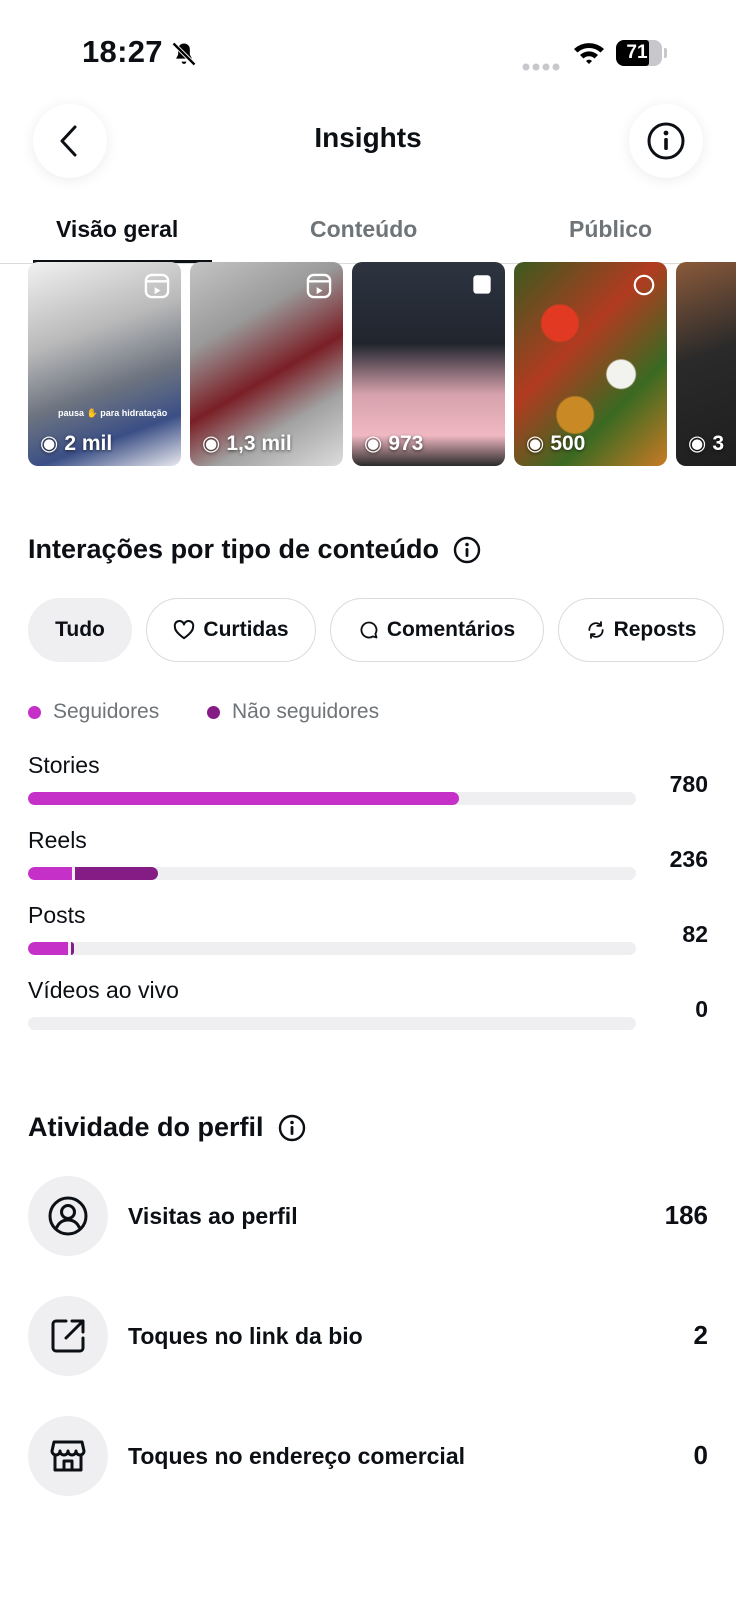 The height and width of the screenshot is (1600, 736). Describe the element at coordinates (68, 1456) in the screenshot. I see `storefront-icon` at that location.